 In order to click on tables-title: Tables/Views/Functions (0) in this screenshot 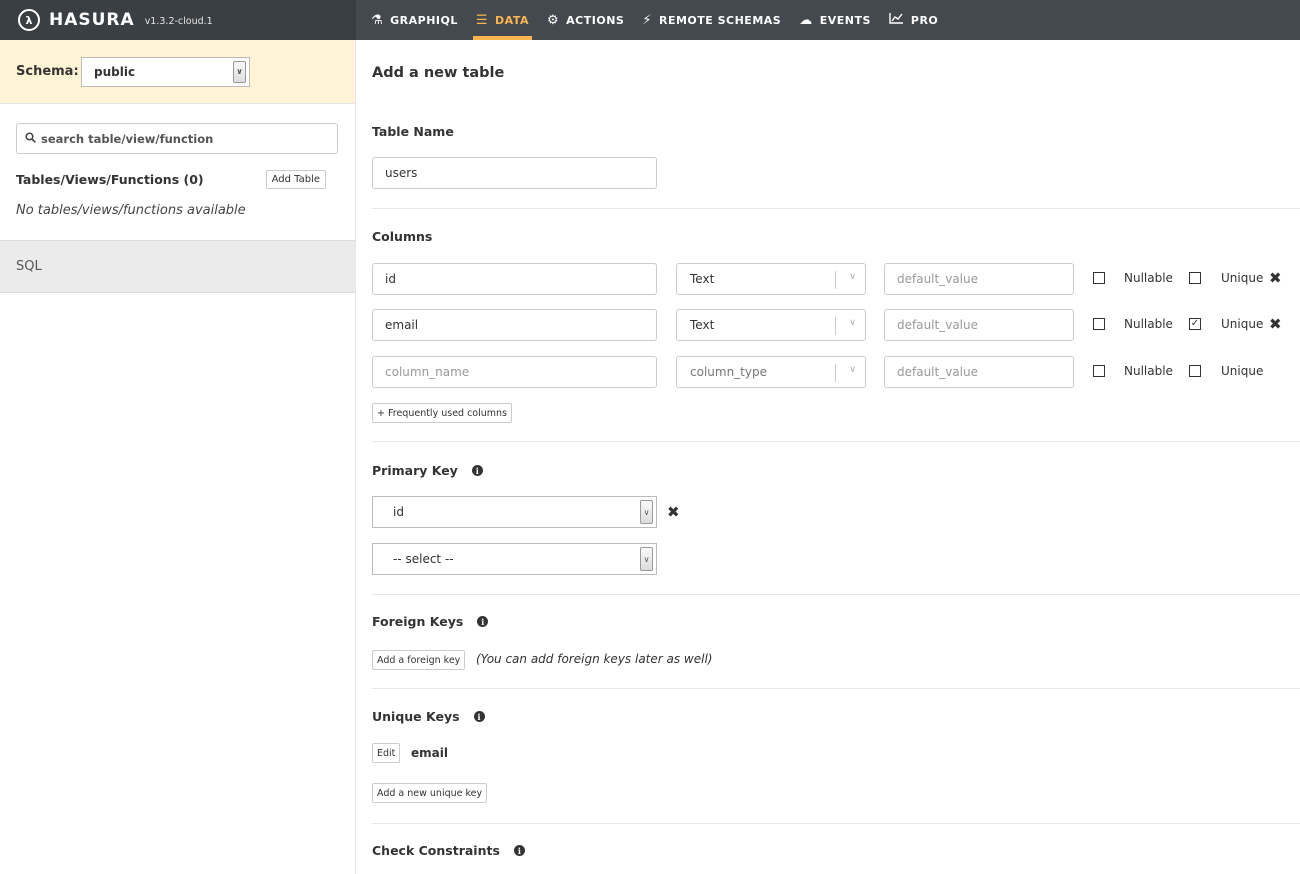, I will do `click(110, 179)`.